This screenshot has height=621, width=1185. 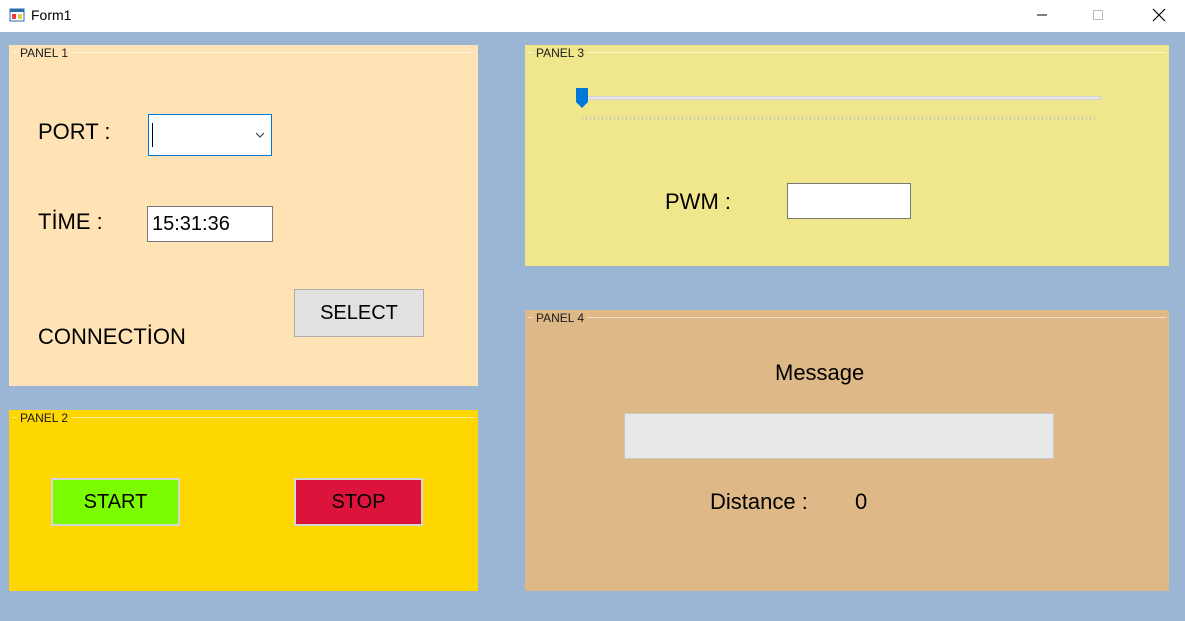 What do you see at coordinates (840, 118) in the screenshot?
I see `trackbar-ticks` at bounding box center [840, 118].